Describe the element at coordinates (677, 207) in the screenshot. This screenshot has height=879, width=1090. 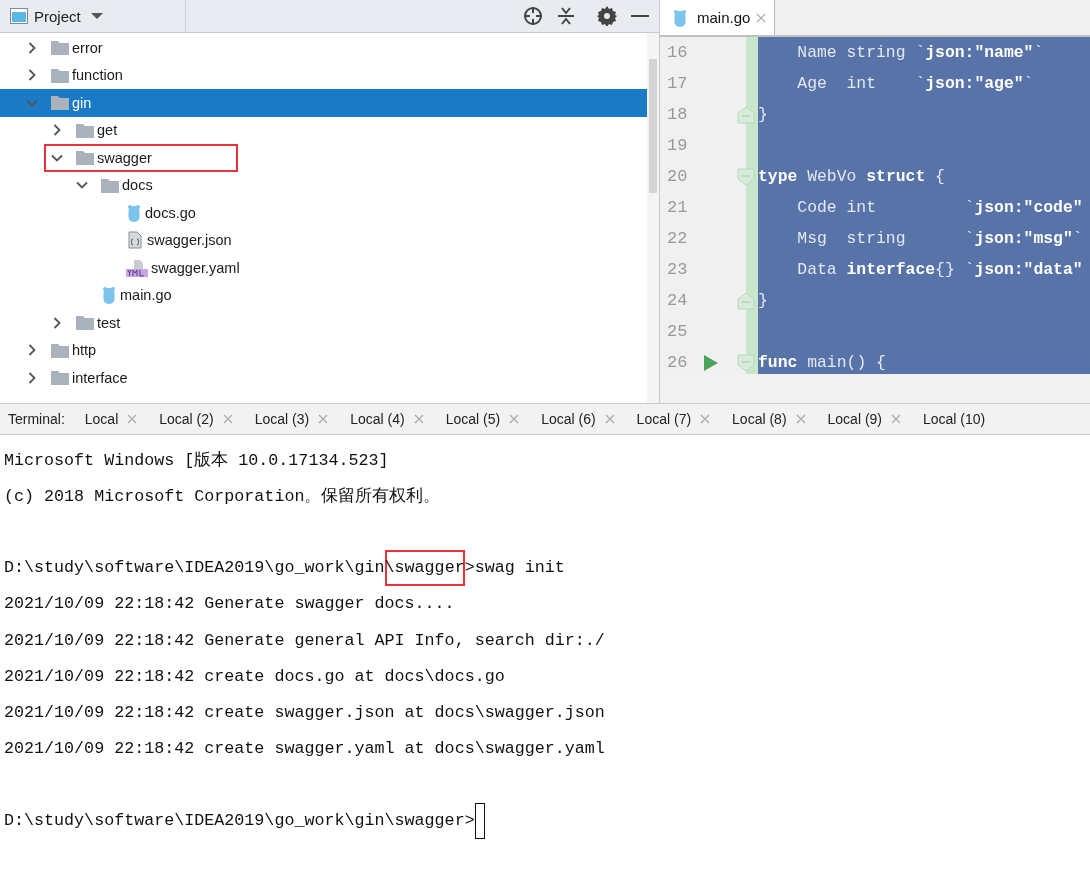
I see `line-number: 21` at that location.